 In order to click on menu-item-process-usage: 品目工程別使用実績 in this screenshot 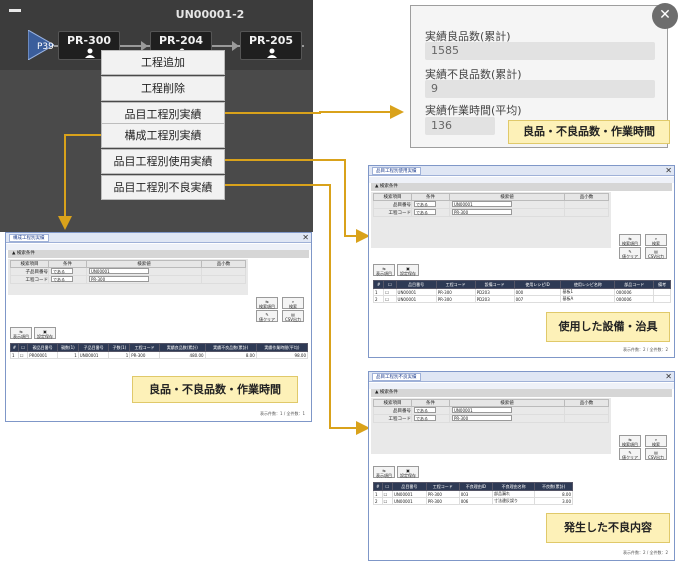, I will do `click(163, 161)`.